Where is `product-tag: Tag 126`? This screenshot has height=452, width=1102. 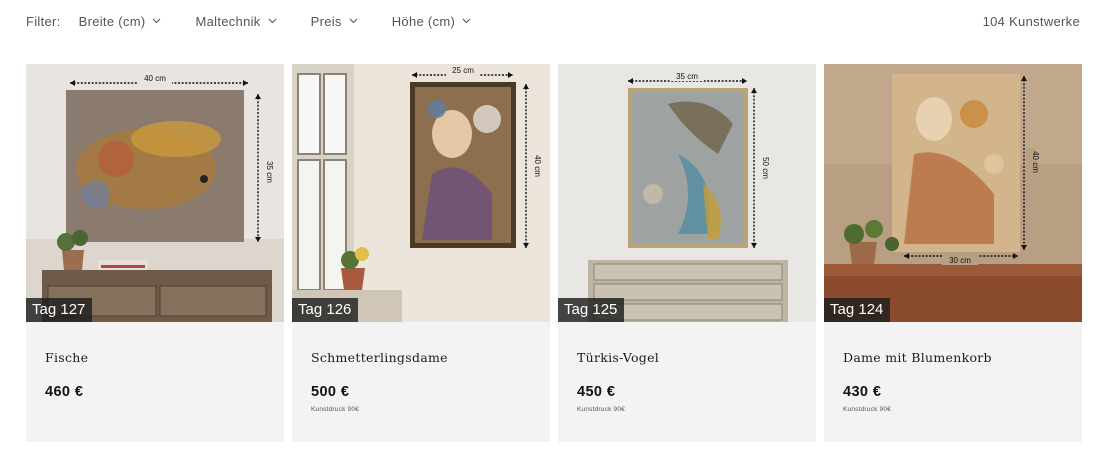
product-tag: Tag 126 is located at coordinates (325, 310).